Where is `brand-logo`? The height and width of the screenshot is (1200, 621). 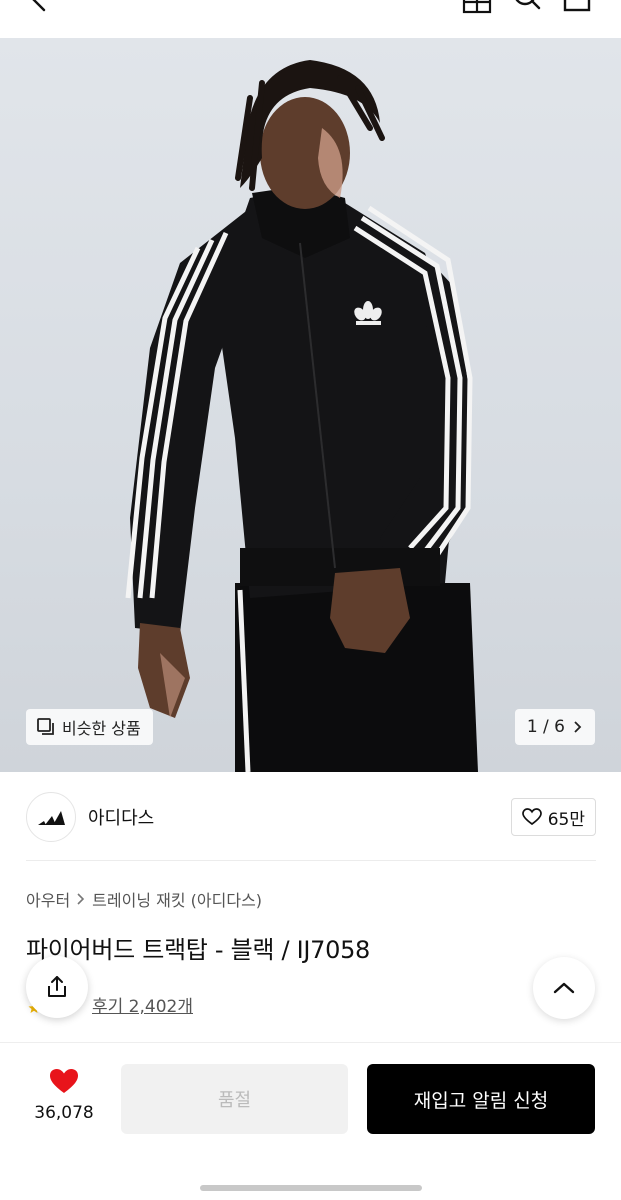 brand-logo is located at coordinates (51, 817).